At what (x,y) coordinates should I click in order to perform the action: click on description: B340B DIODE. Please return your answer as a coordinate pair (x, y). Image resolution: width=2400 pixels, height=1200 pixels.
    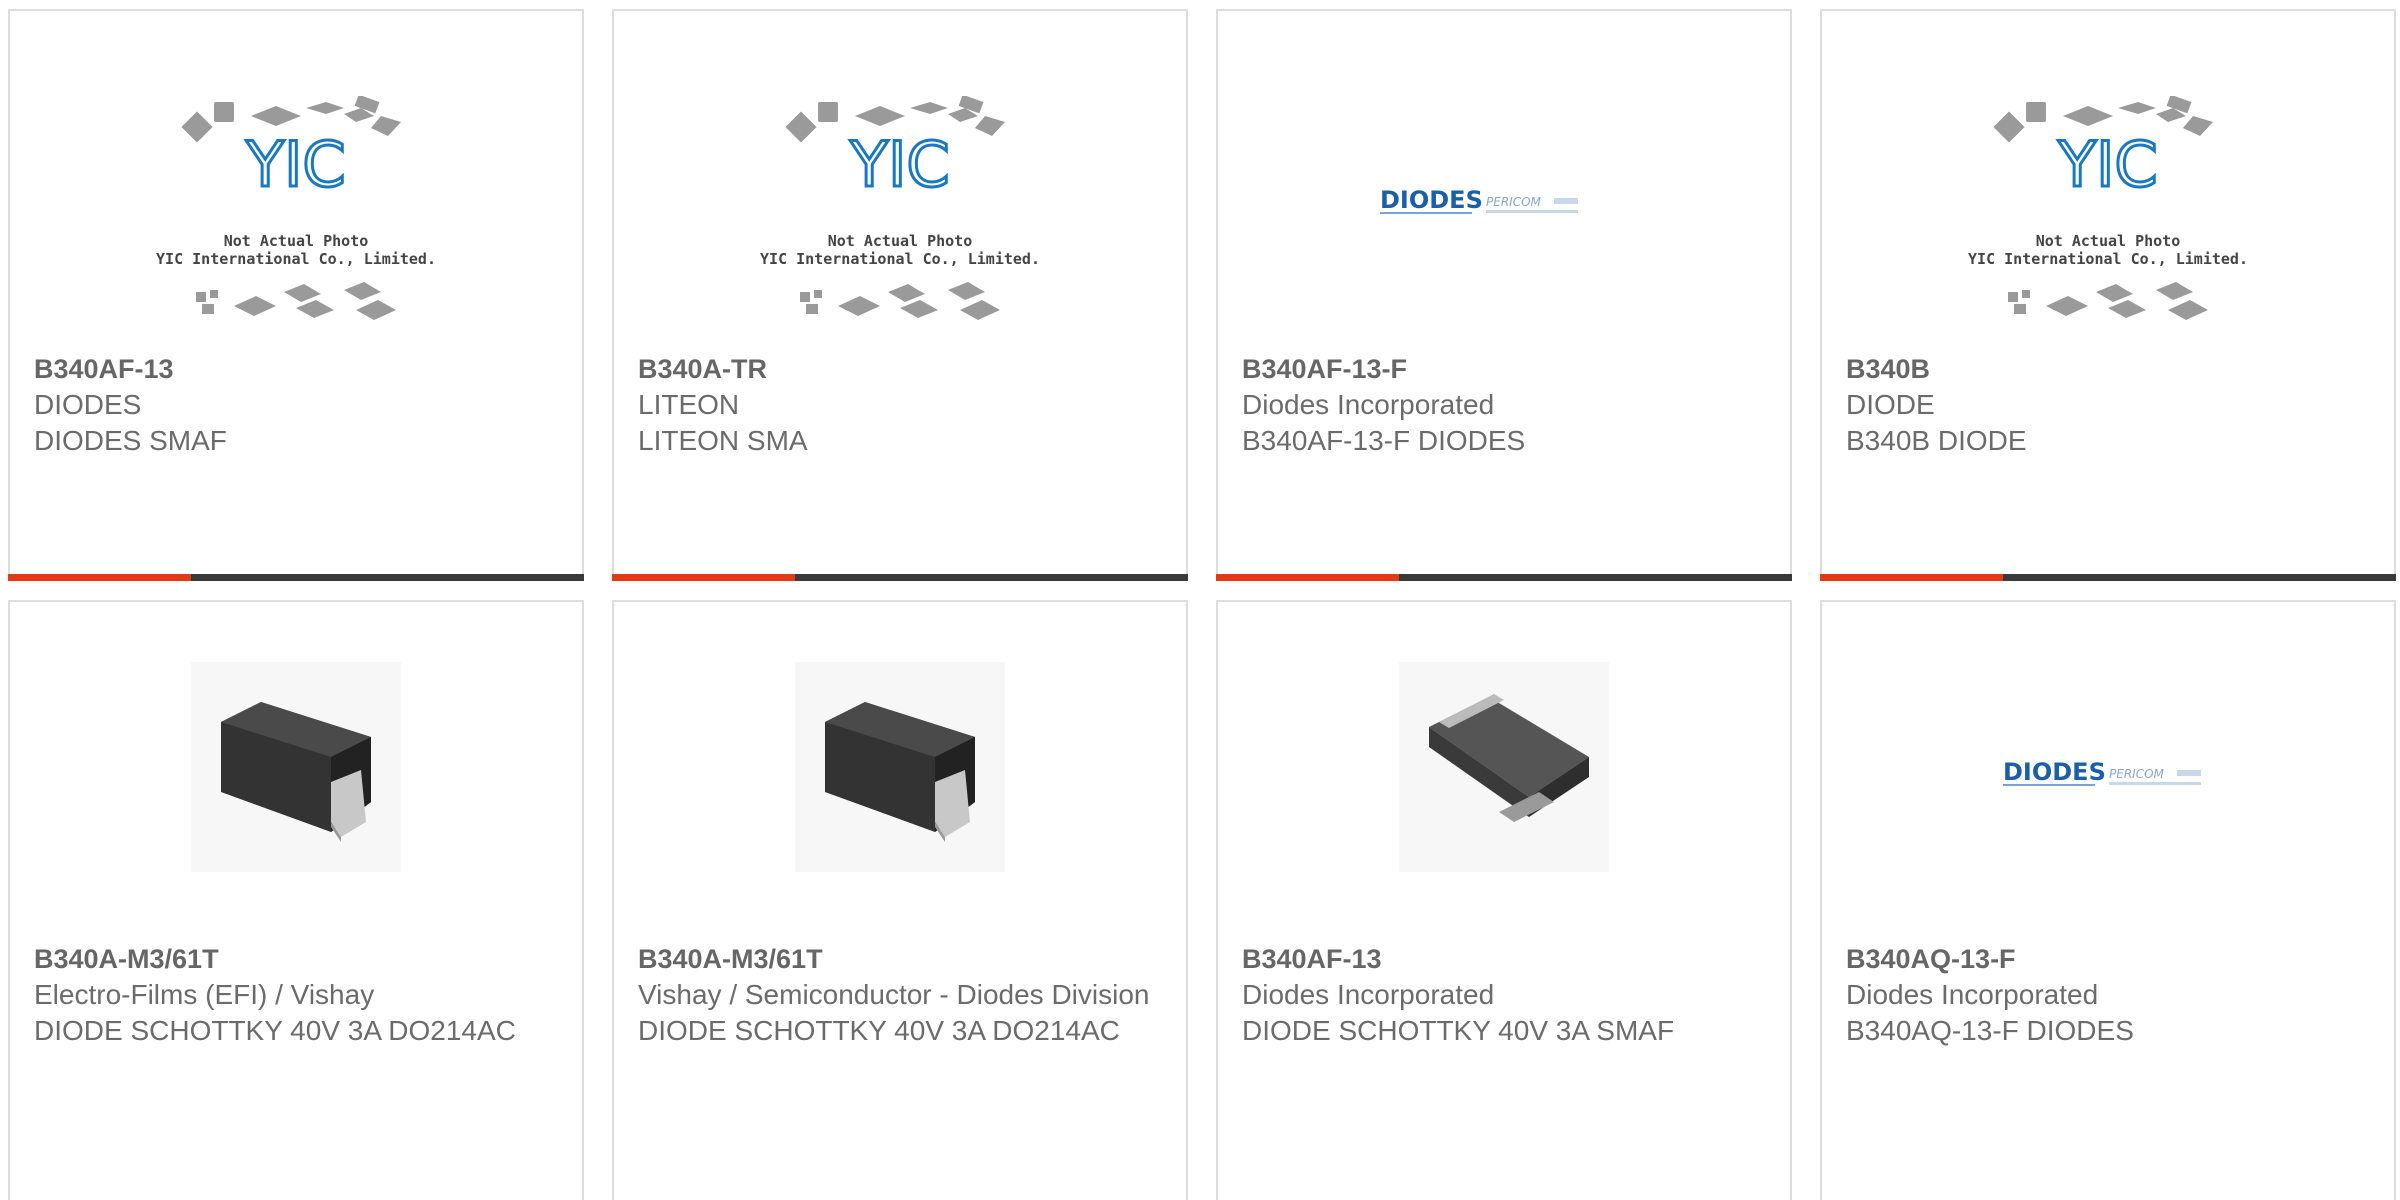
    Looking at the image, I should click on (1936, 440).